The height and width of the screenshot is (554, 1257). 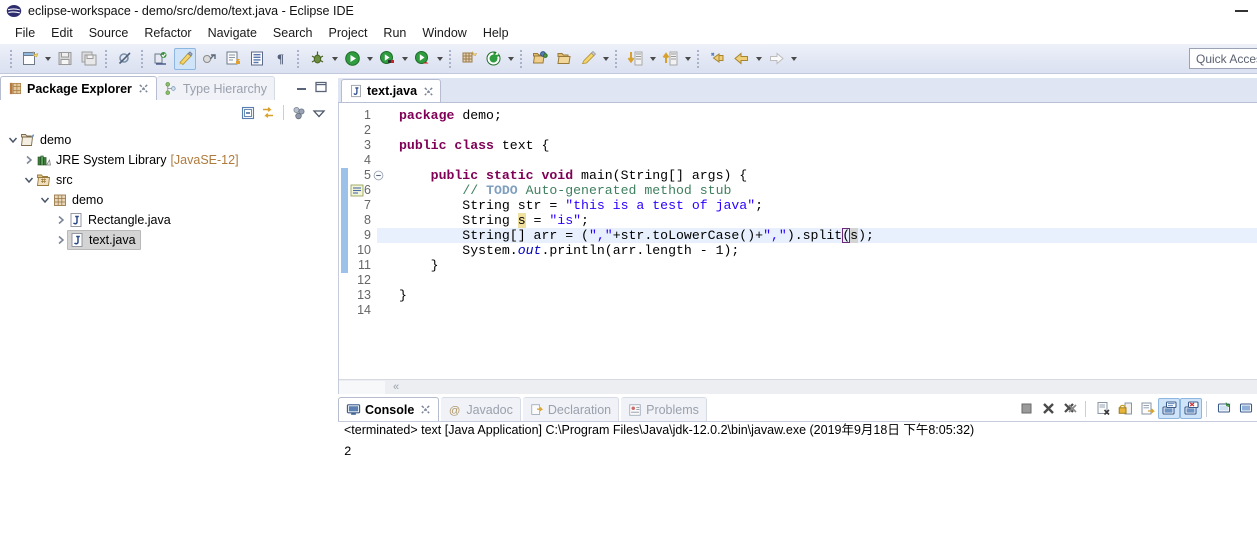 What do you see at coordinates (798, 190) in the screenshot?
I see `code-line: 6 // TODO Auto-generated method stub` at bounding box center [798, 190].